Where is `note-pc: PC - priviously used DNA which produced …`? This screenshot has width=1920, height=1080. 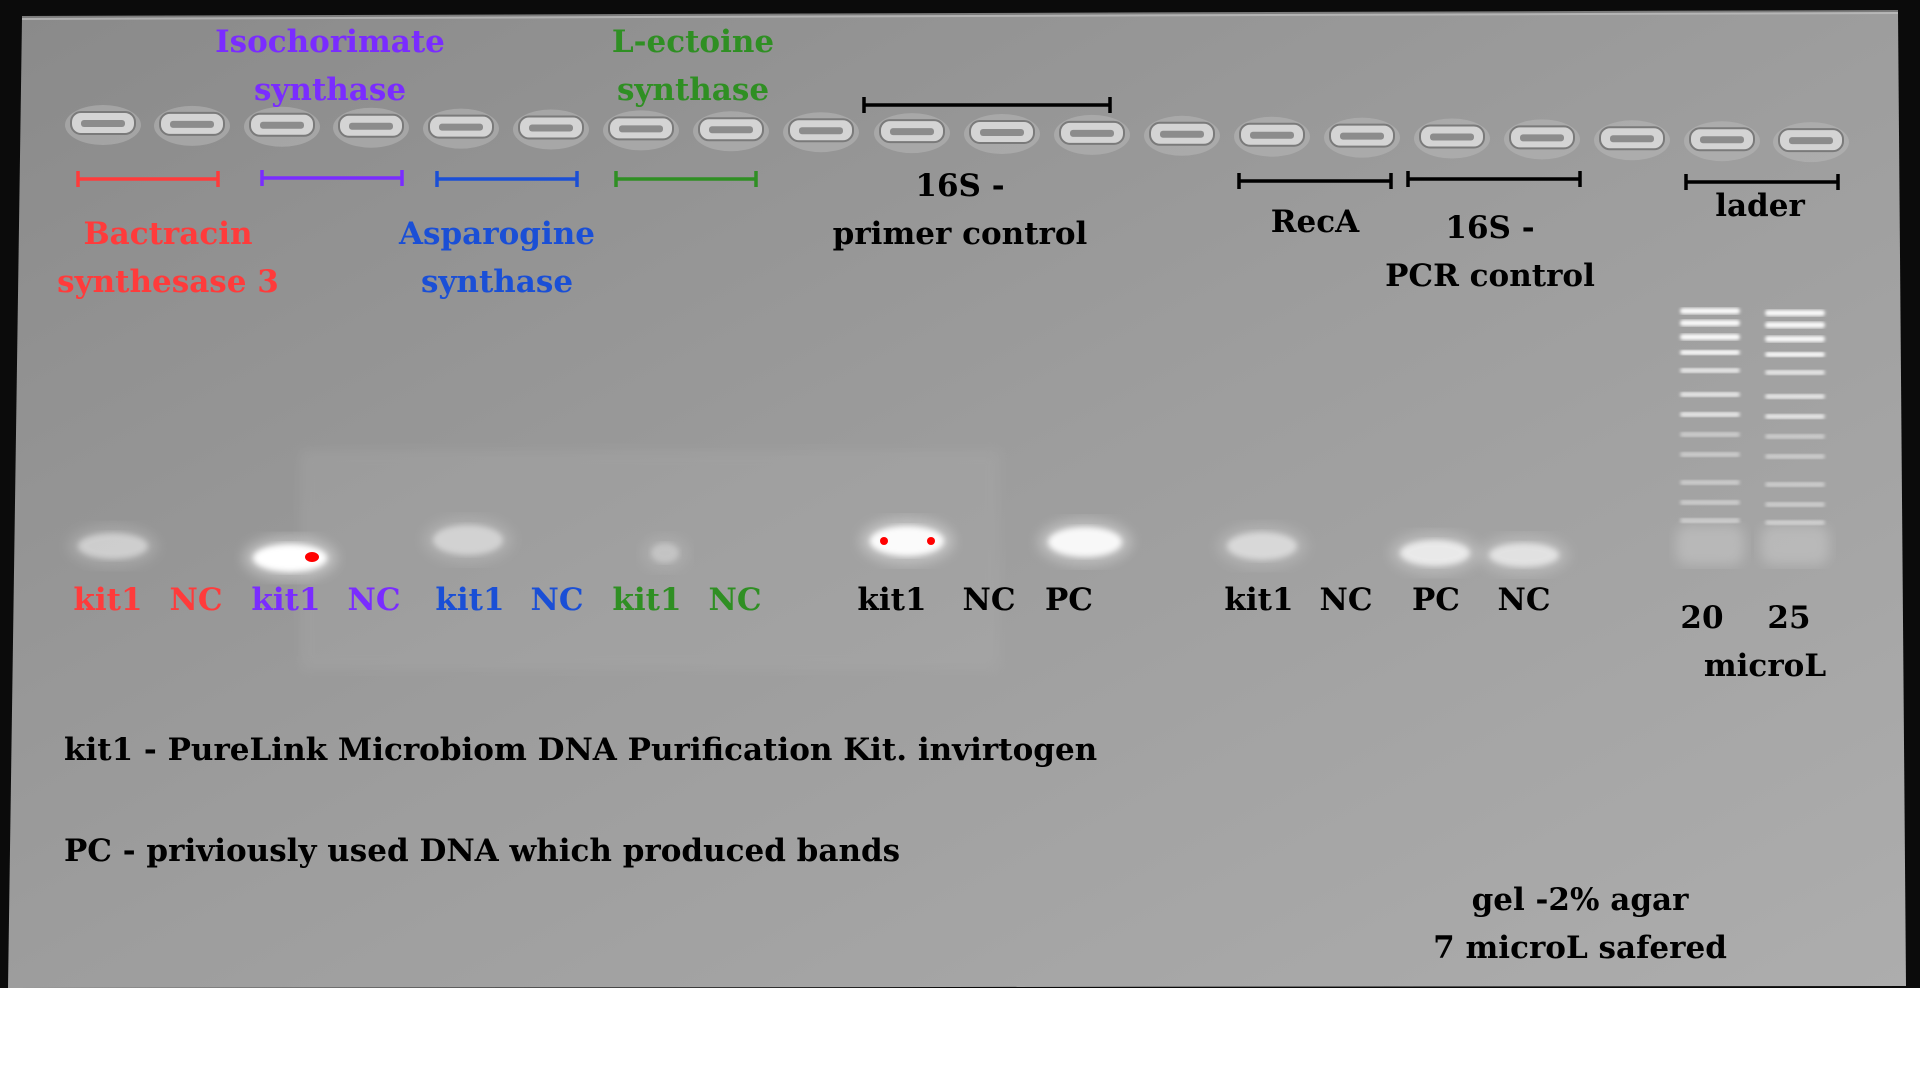
note-pc: PC - priviously used DNA which produced … is located at coordinates (482, 851).